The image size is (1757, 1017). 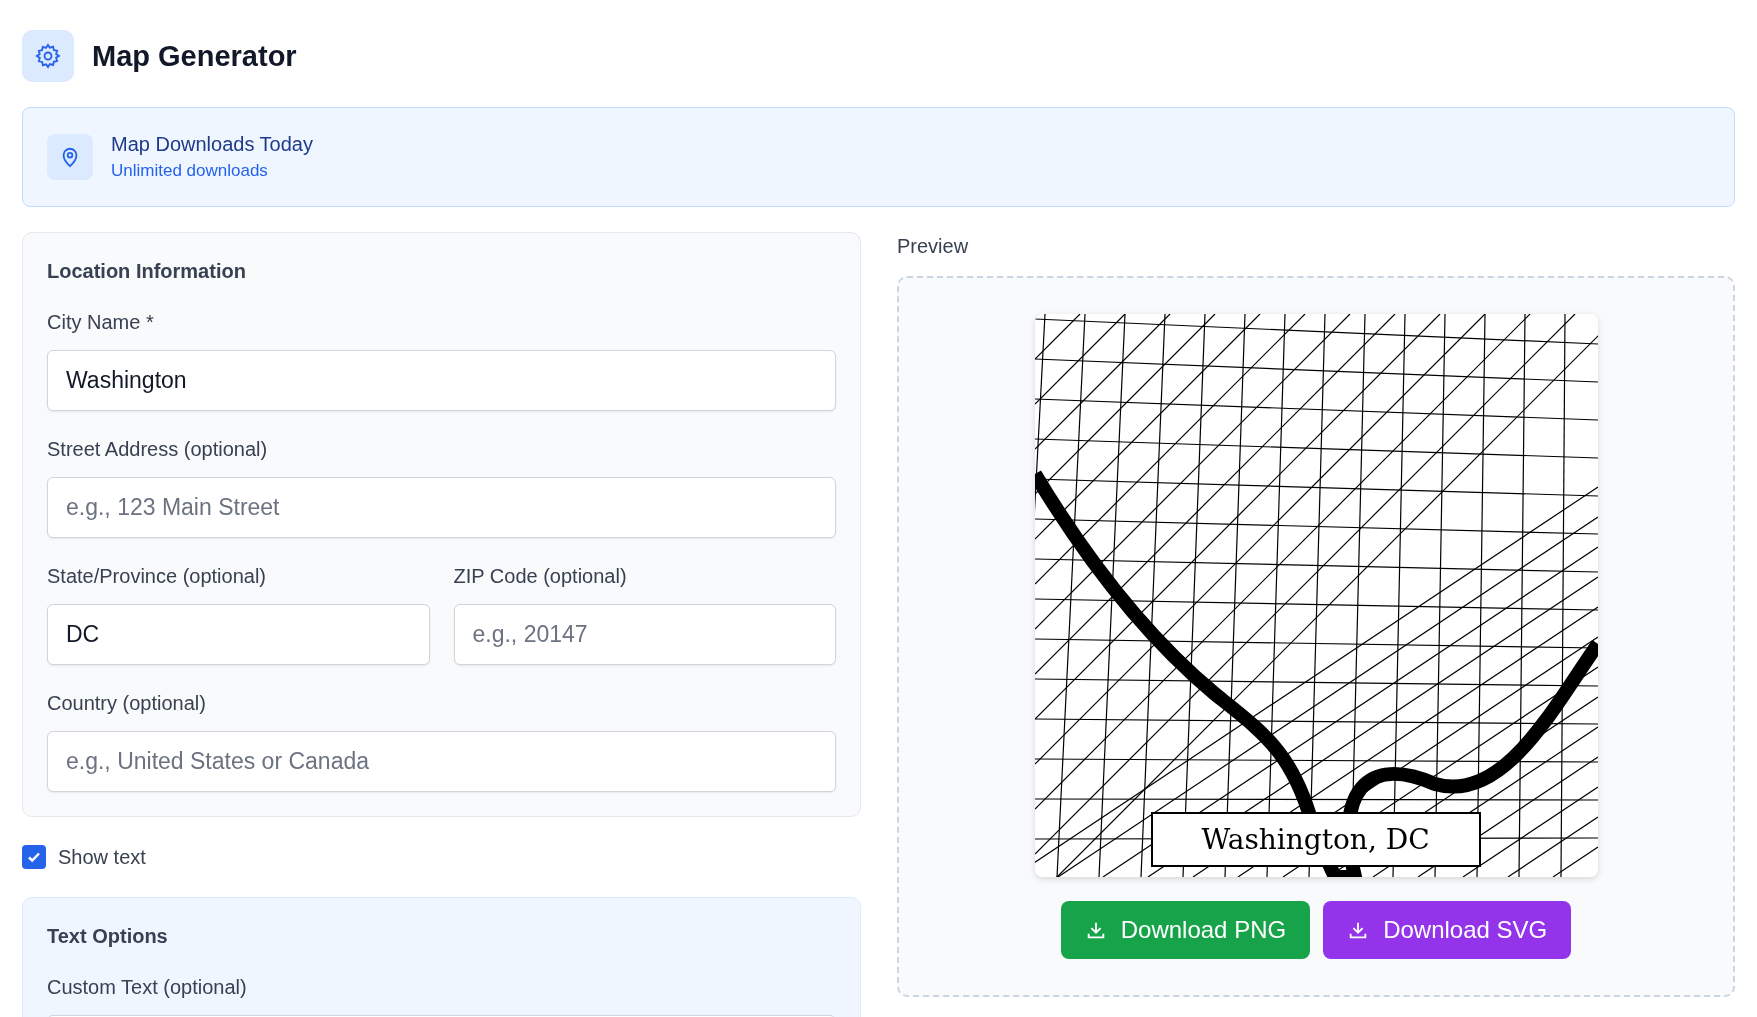 I want to click on field-label: Country (optional), so click(x=127, y=703).